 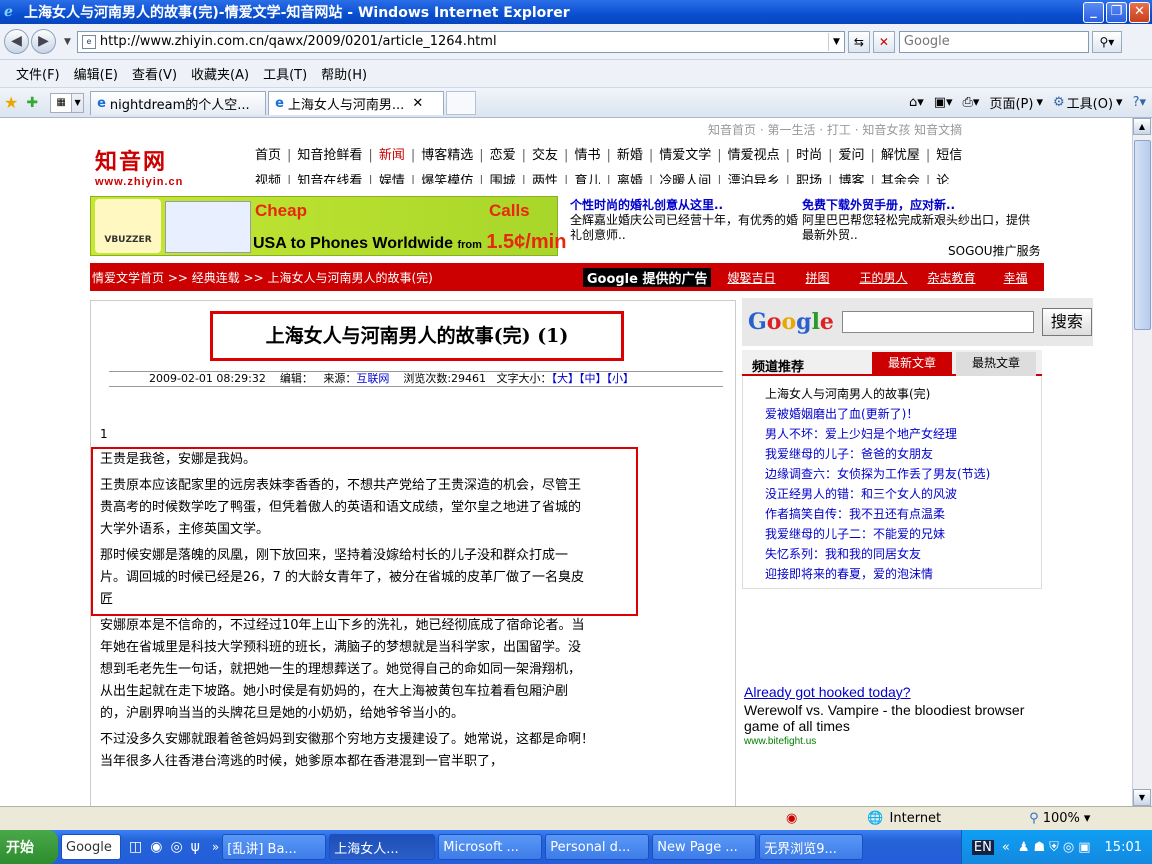 What do you see at coordinates (96, 73) in the screenshot?
I see `menu-edit: 编辑(E)` at bounding box center [96, 73].